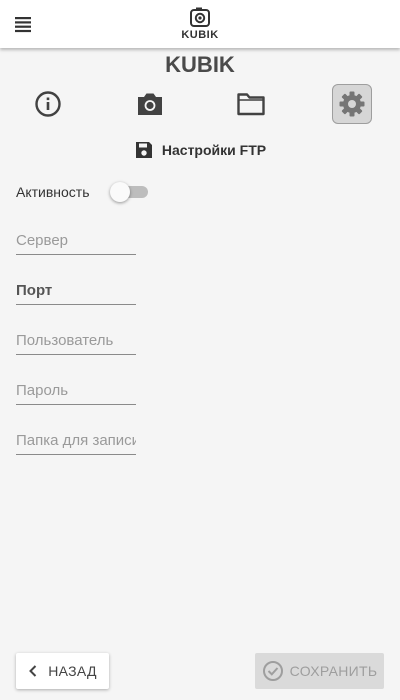 The width and height of the screenshot is (400, 700). I want to click on user-input, so click(76, 340).